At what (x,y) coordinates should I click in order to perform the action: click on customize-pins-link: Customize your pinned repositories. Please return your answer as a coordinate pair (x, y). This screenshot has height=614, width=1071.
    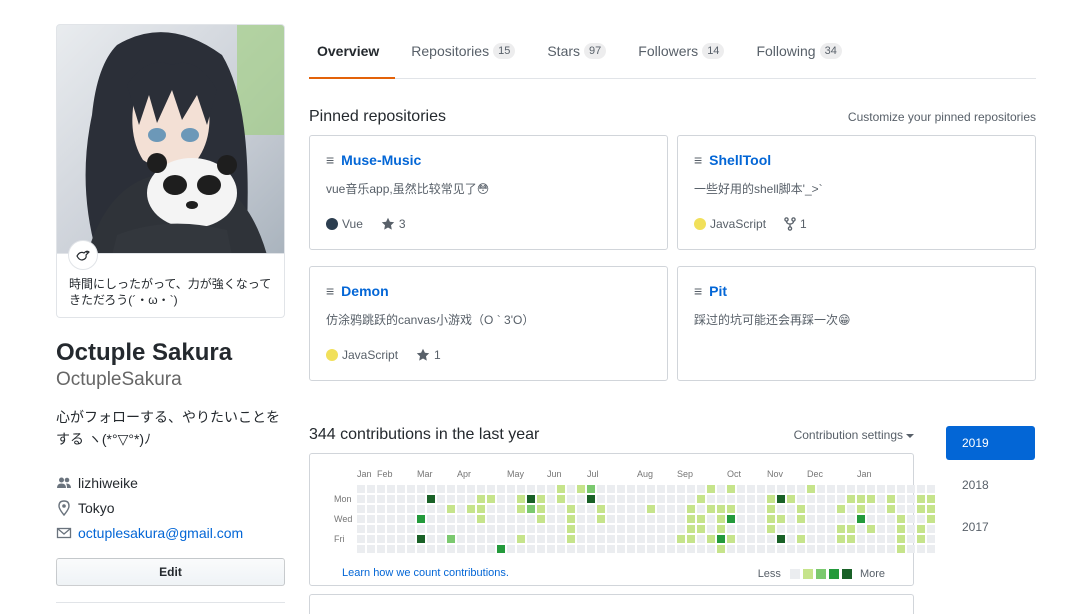
    Looking at the image, I should click on (942, 117).